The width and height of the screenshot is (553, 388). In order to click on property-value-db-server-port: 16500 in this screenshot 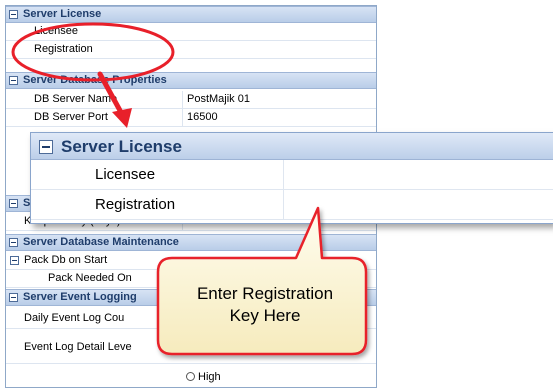, I will do `click(279, 117)`.